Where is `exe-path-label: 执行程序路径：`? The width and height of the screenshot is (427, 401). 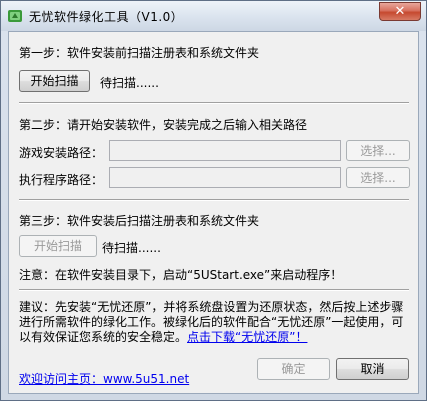
exe-path-label: 执行程序路径： is located at coordinates (61, 180).